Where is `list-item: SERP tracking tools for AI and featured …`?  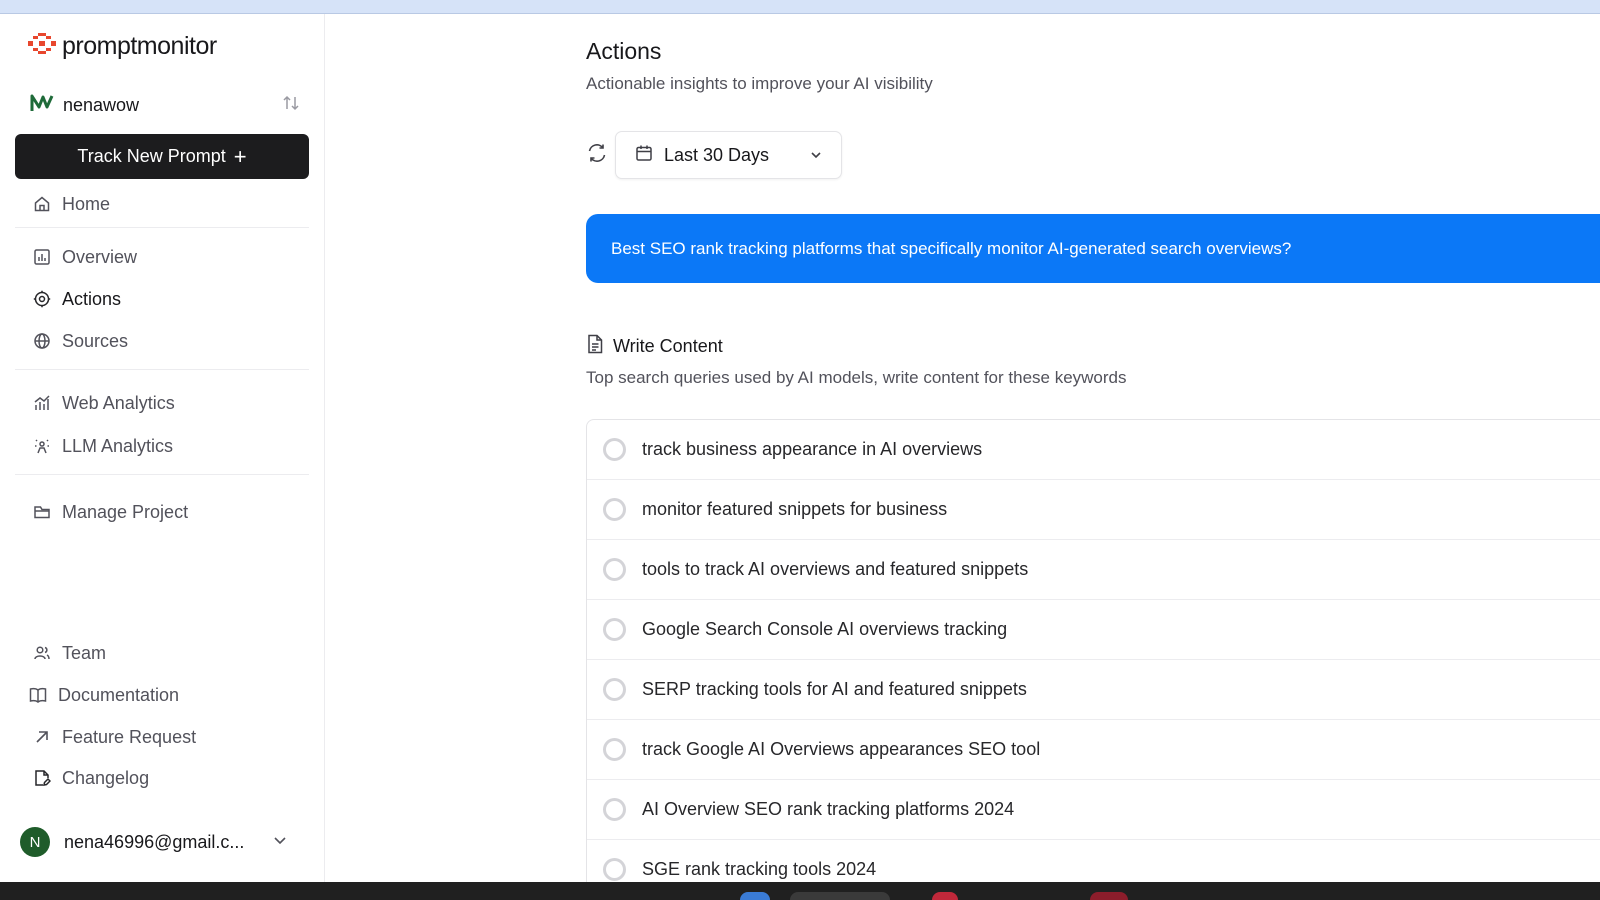
list-item: SERP tracking tools for AI and featured … is located at coordinates (1093, 690).